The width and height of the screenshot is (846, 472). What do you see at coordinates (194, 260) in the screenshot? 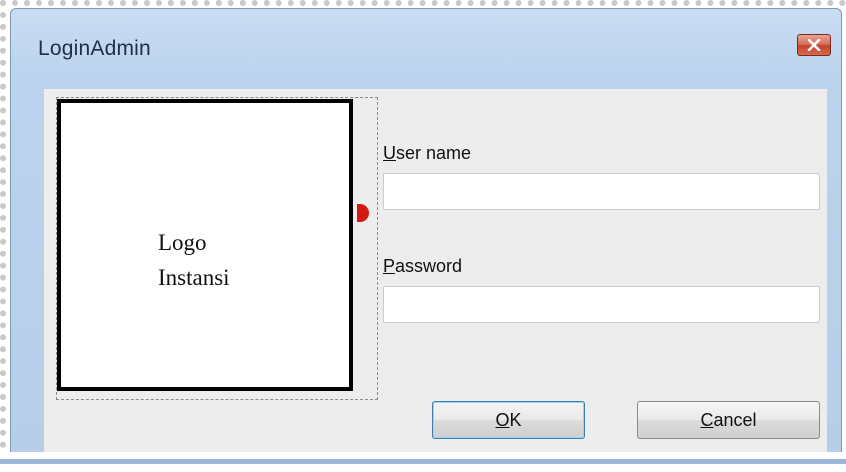
I see `logo-placeholder-text: Logo Instansi` at bounding box center [194, 260].